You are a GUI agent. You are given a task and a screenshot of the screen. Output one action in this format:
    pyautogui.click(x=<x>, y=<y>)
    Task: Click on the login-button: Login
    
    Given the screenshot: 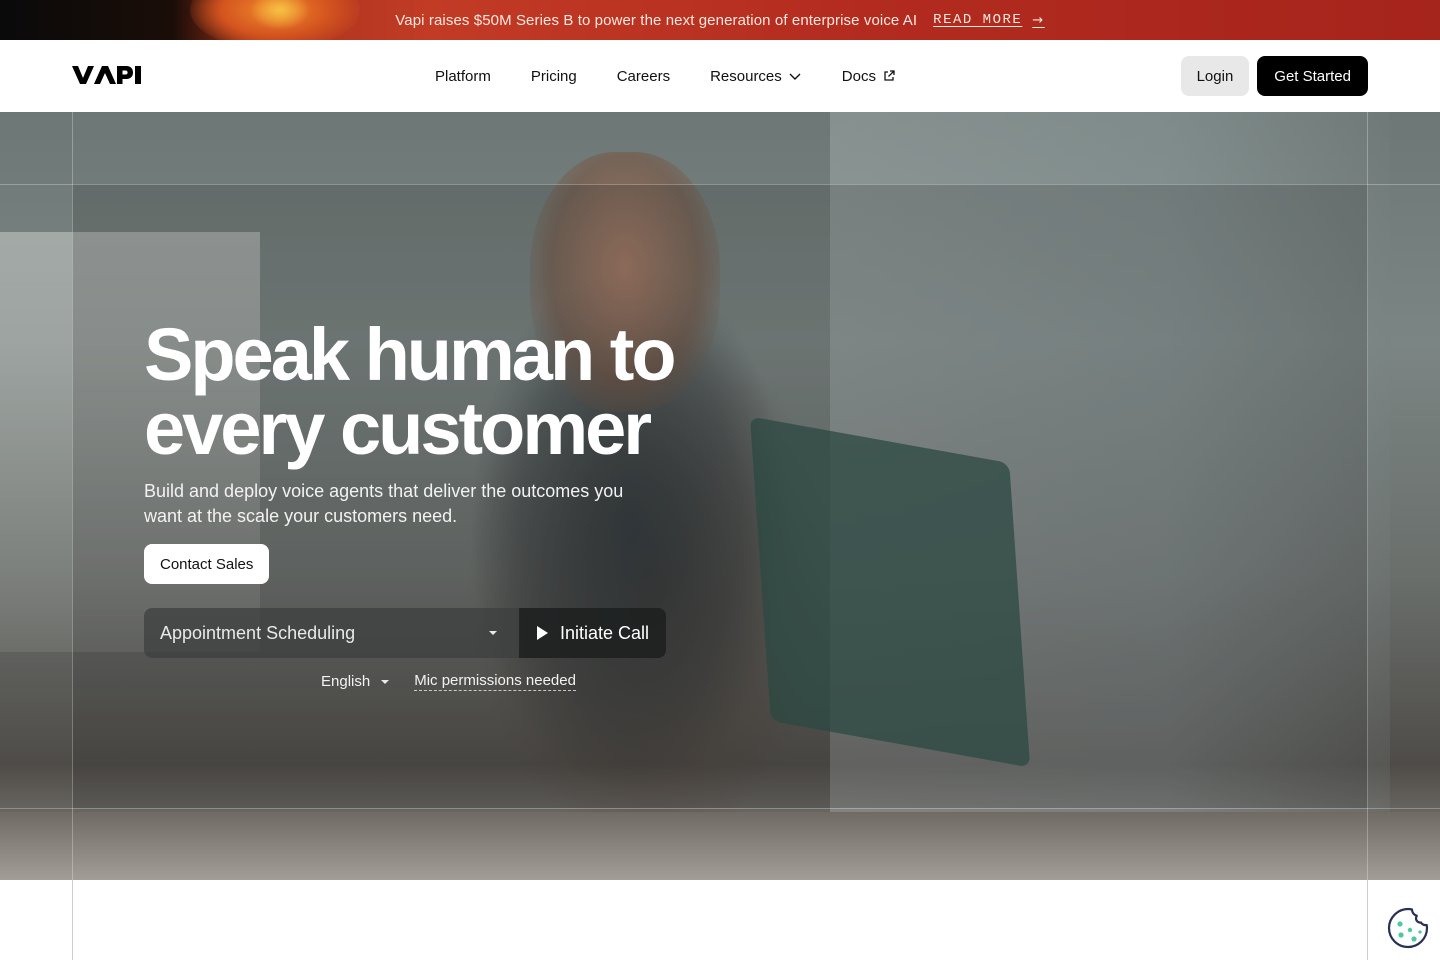 What is the action you would take?
    pyautogui.click(x=1215, y=76)
    